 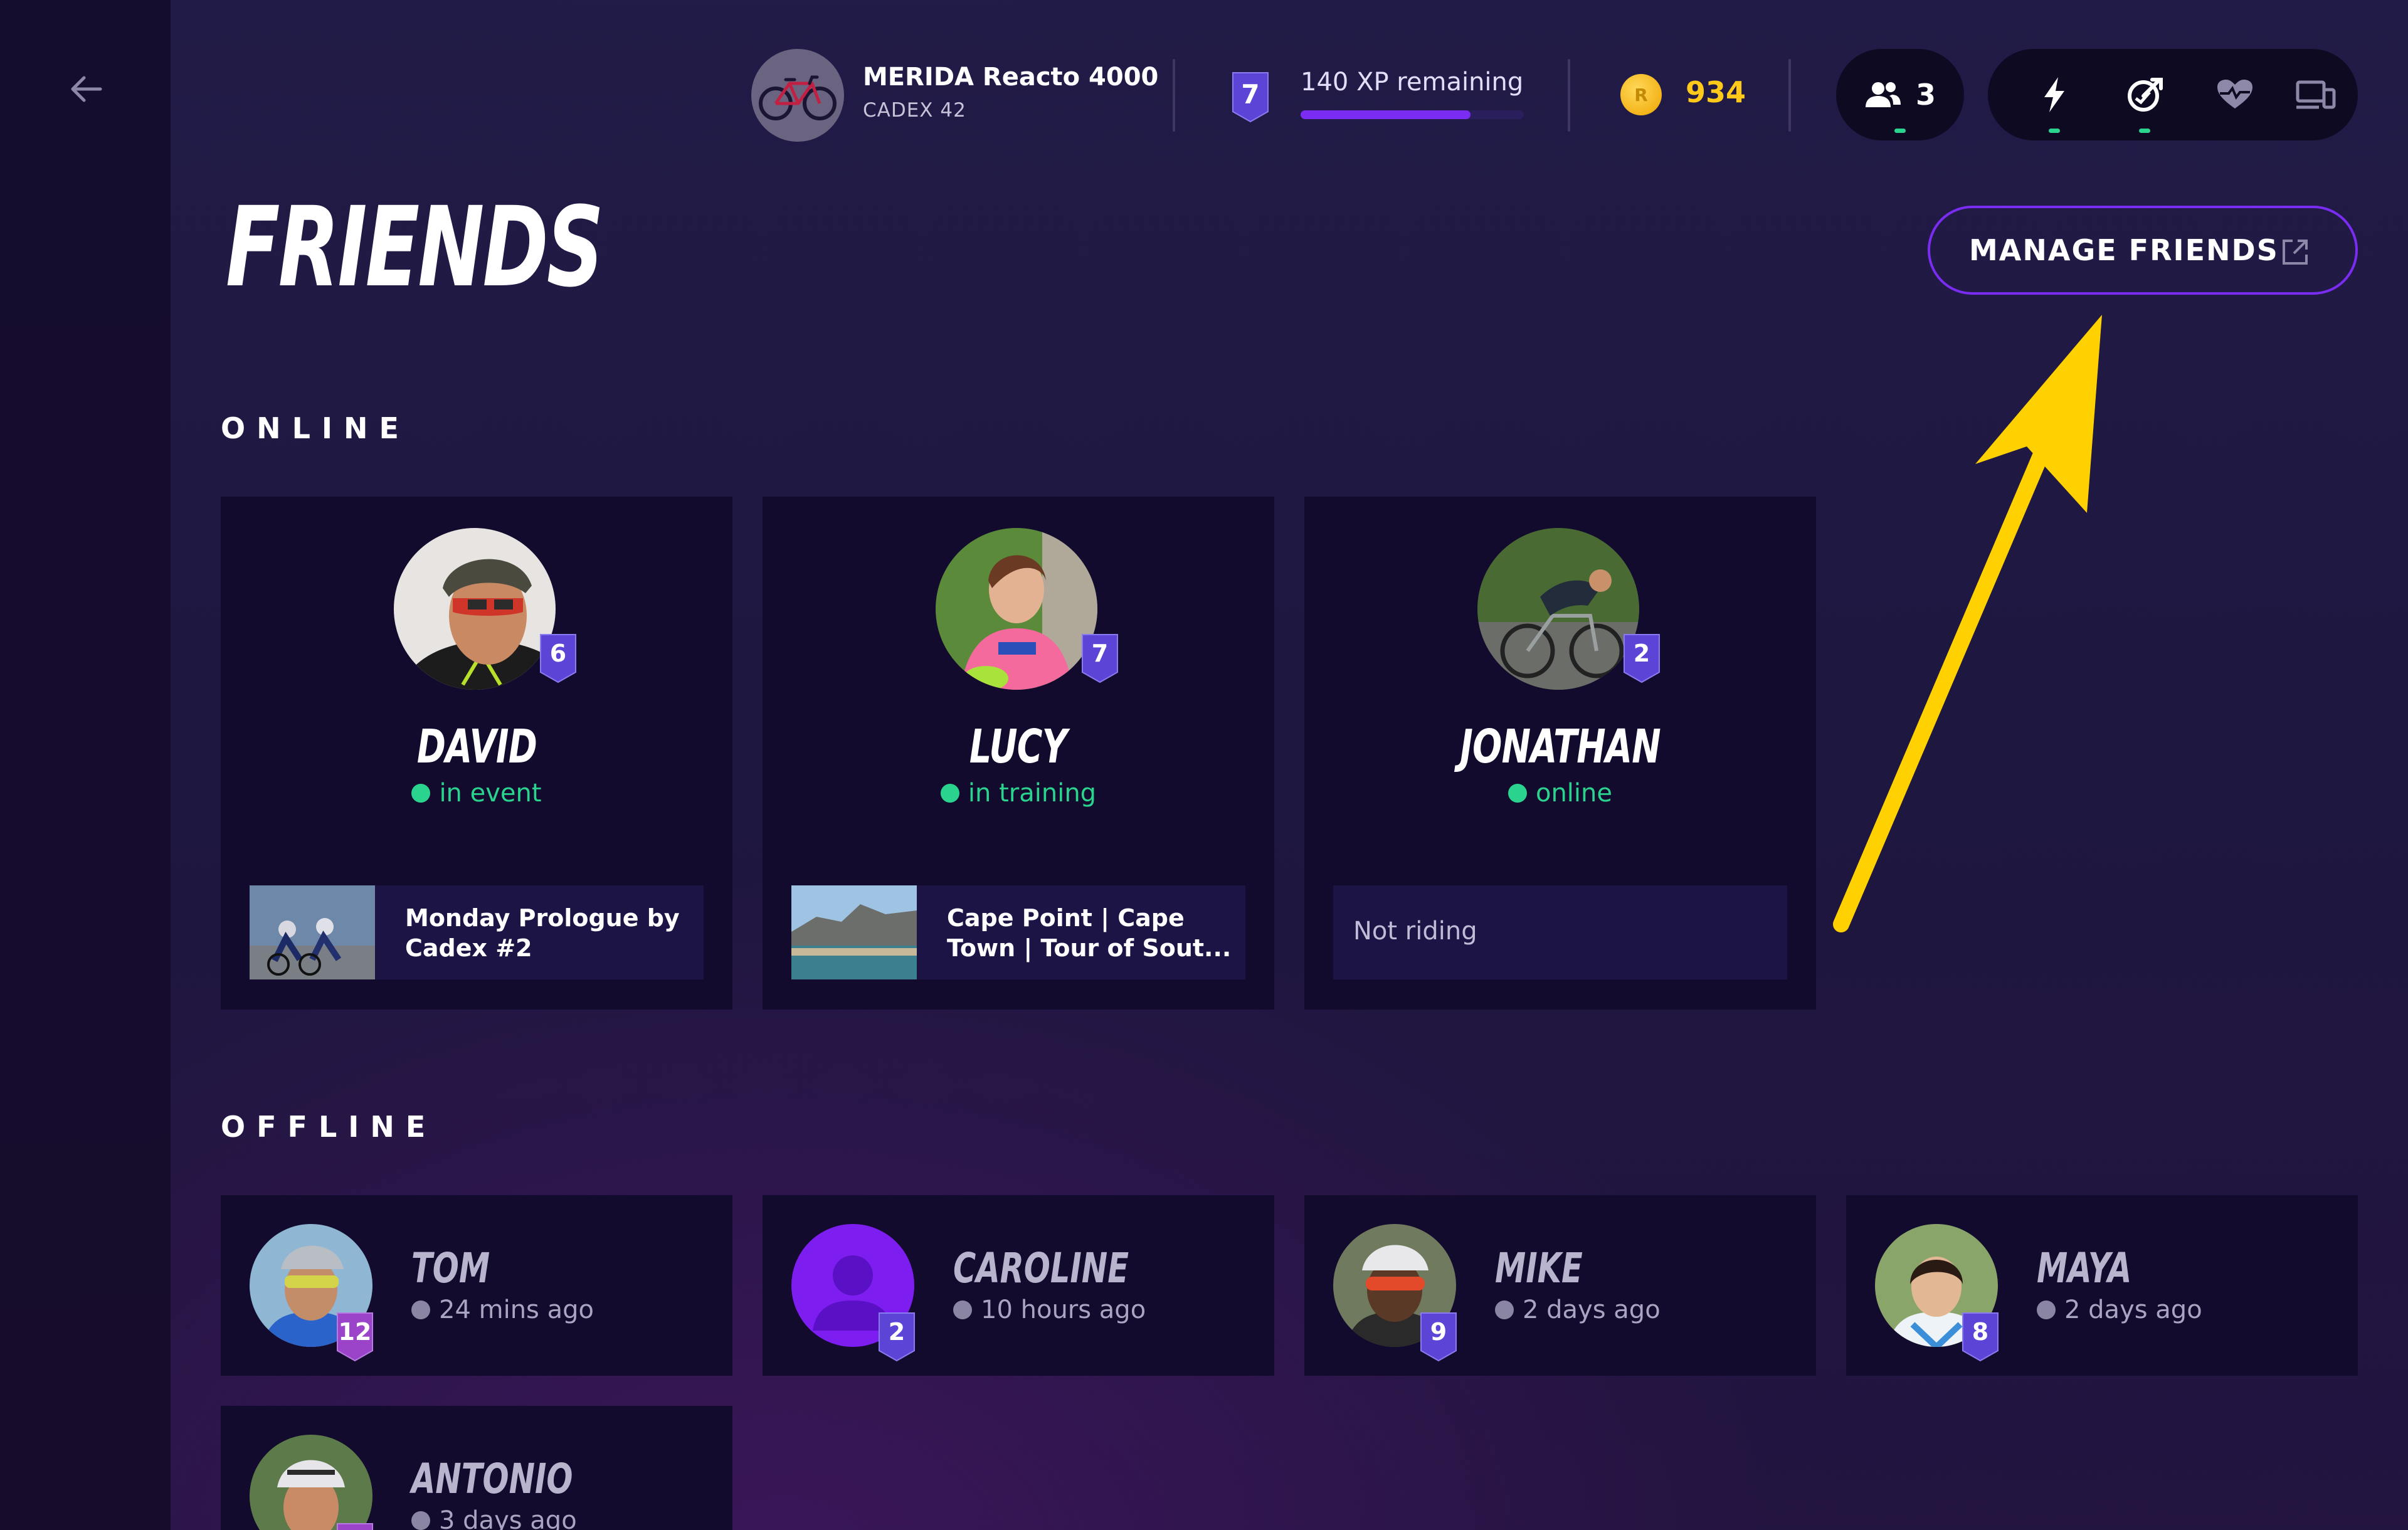 I want to click on level-badge: 8, so click(x=1980, y=1337).